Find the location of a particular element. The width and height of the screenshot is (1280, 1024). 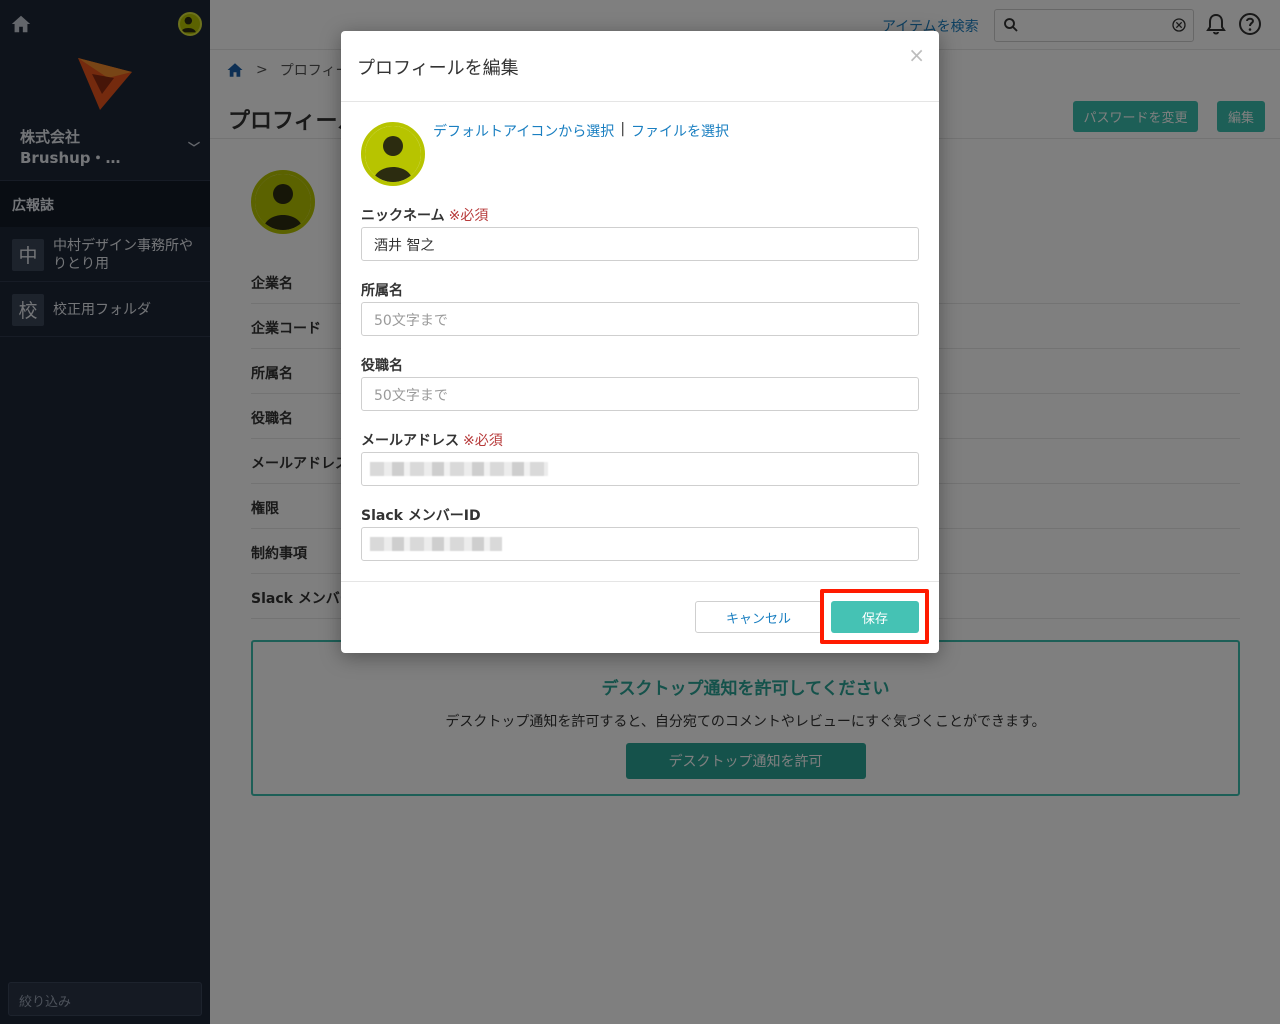

nickname-label-text: ニックネーム is located at coordinates (403, 216).